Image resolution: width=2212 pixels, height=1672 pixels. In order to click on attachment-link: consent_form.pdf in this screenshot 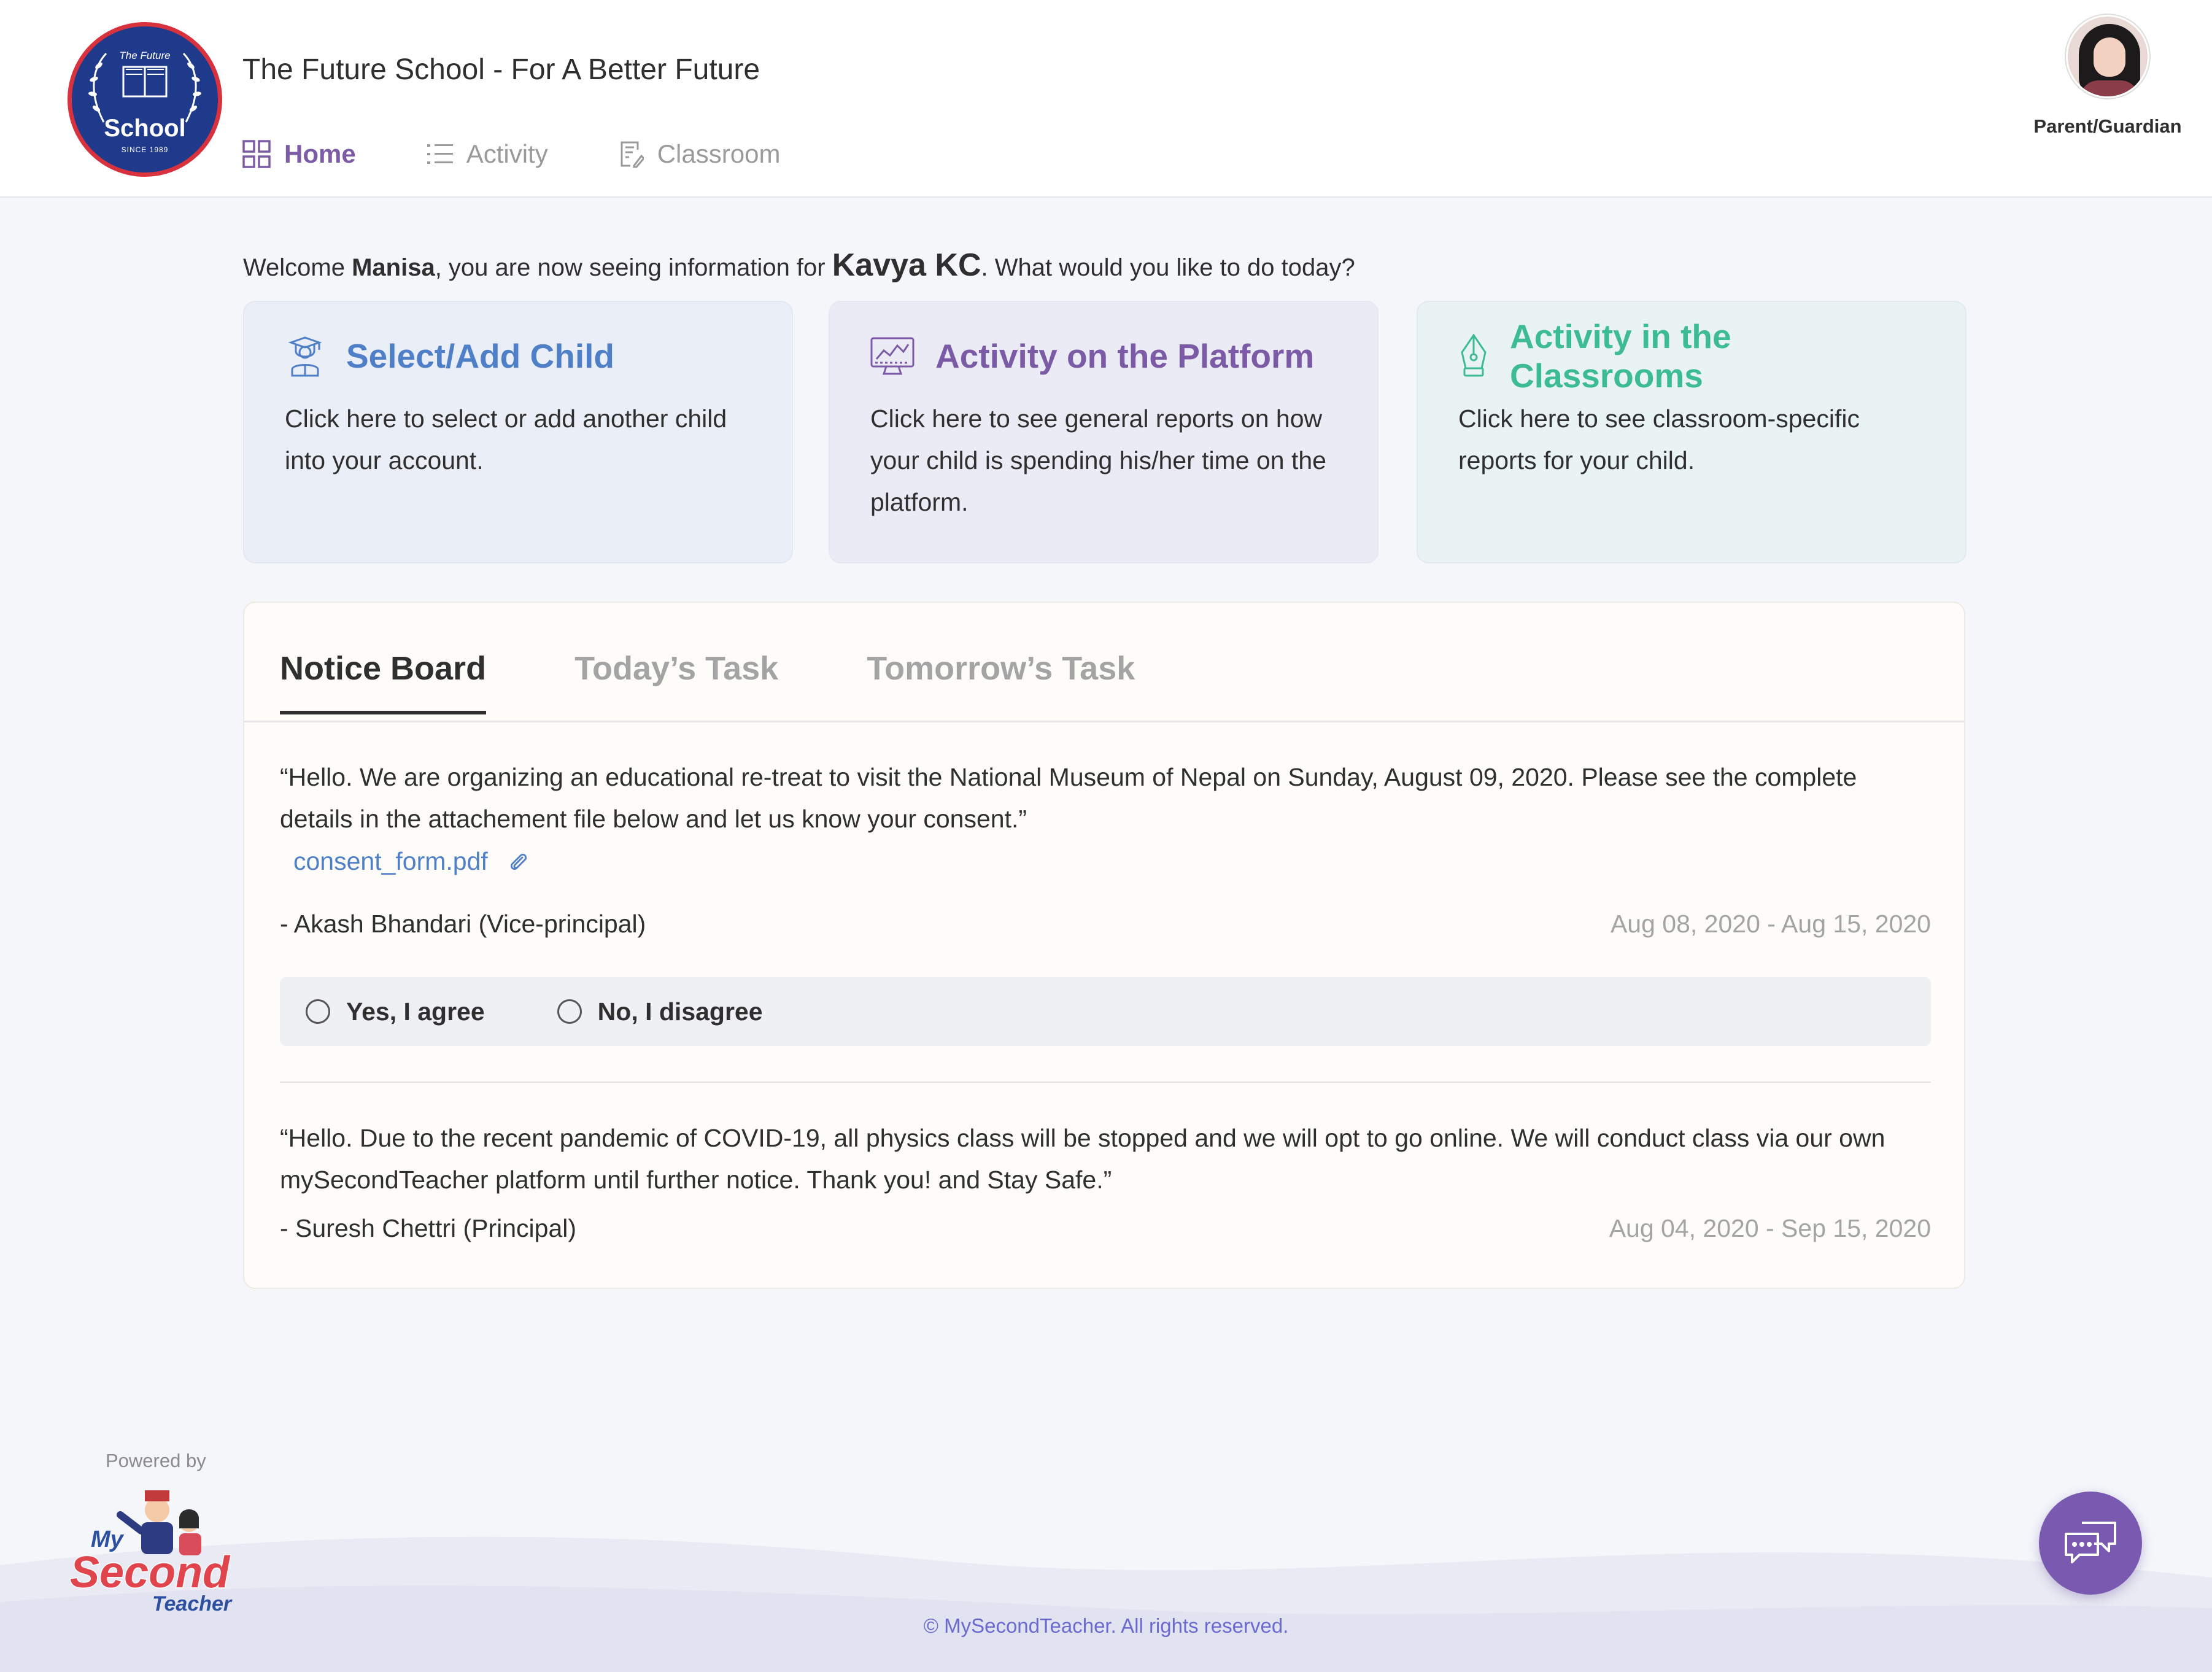, I will do `click(410, 861)`.